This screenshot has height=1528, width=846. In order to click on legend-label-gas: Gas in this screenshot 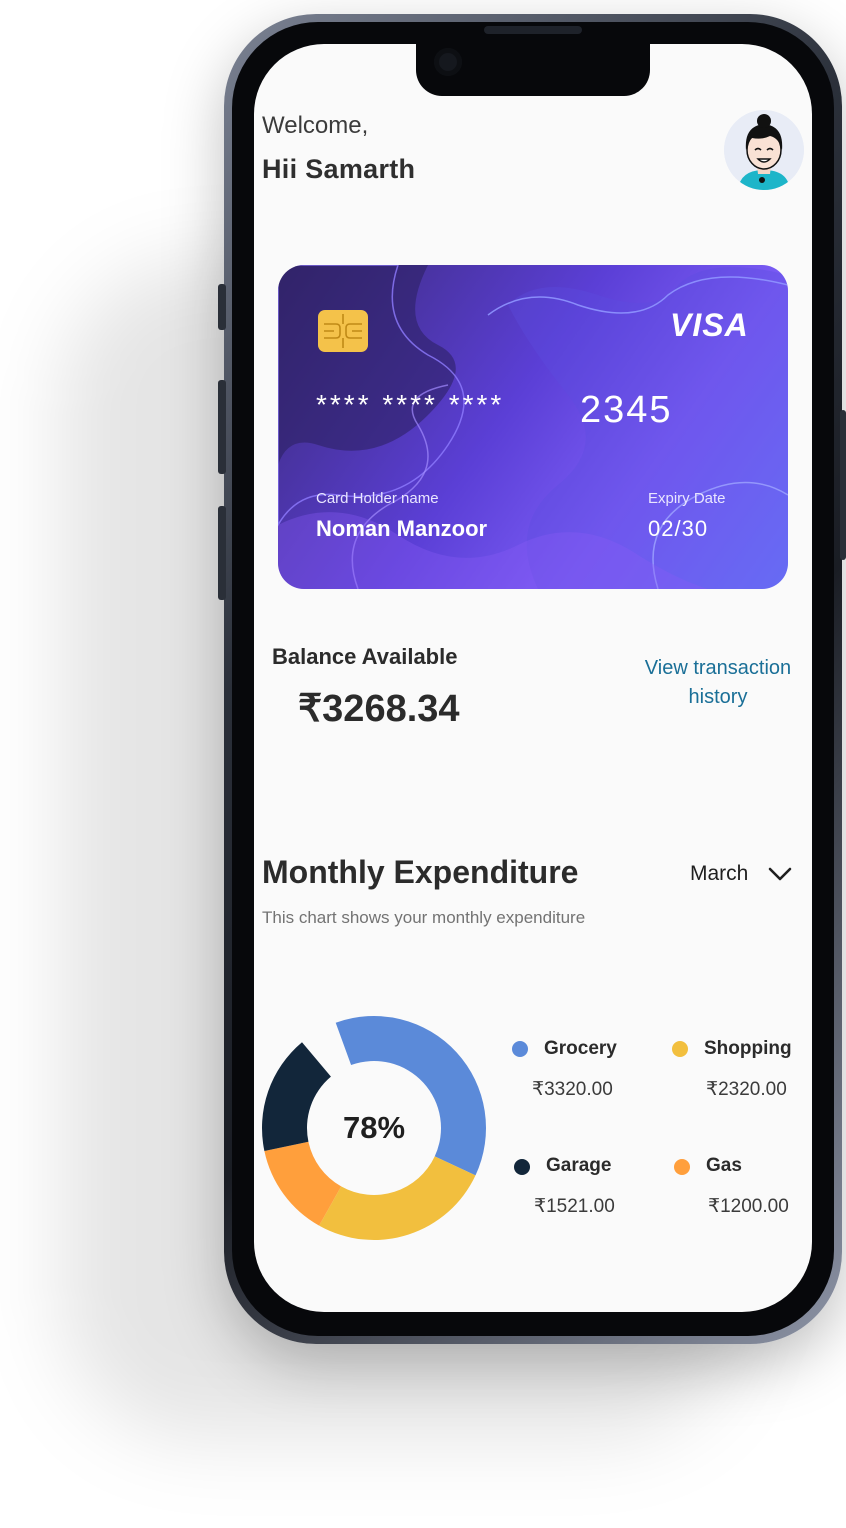, I will do `click(724, 1165)`.